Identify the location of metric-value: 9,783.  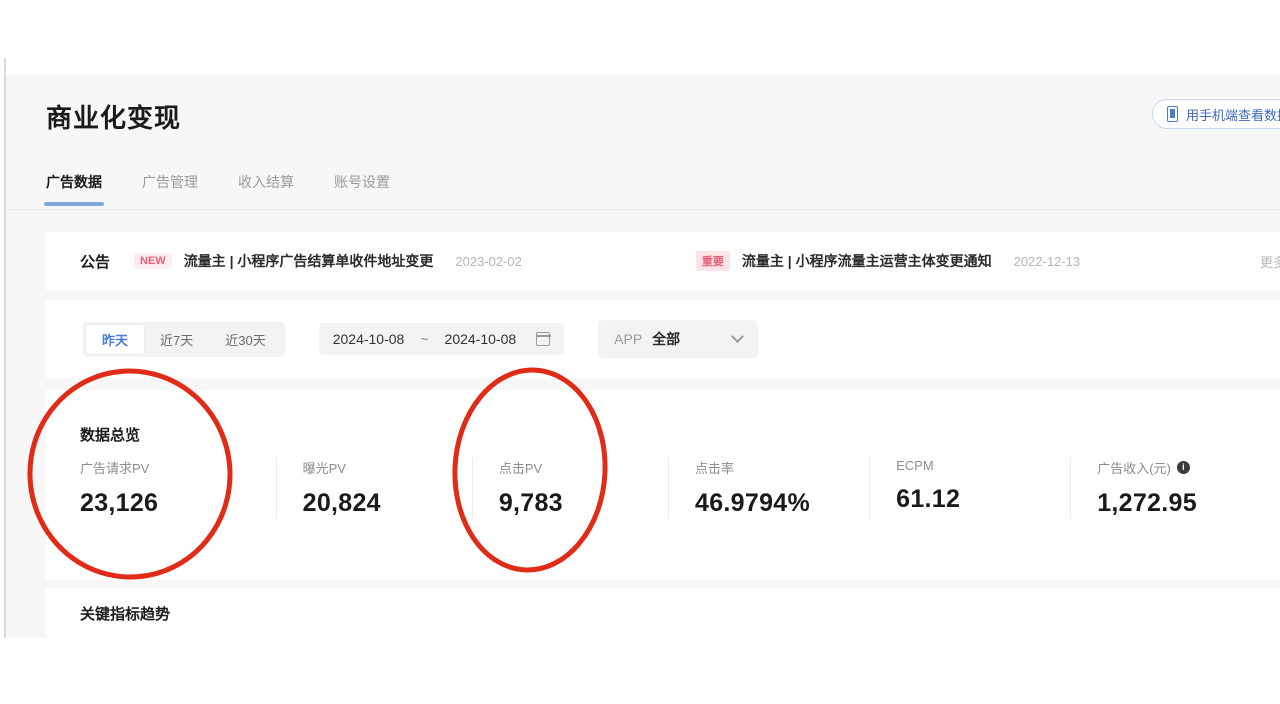
(530, 503).